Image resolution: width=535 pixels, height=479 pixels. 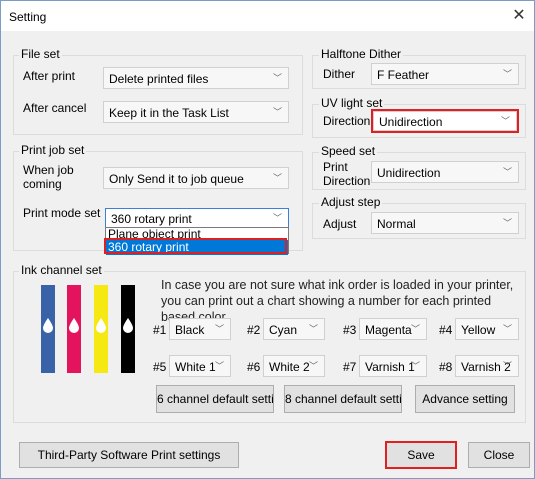 What do you see at coordinates (169, 113) in the screenshot?
I see `after-cancel-value: Keep it in the Task List` at bounding box center [169, 113].